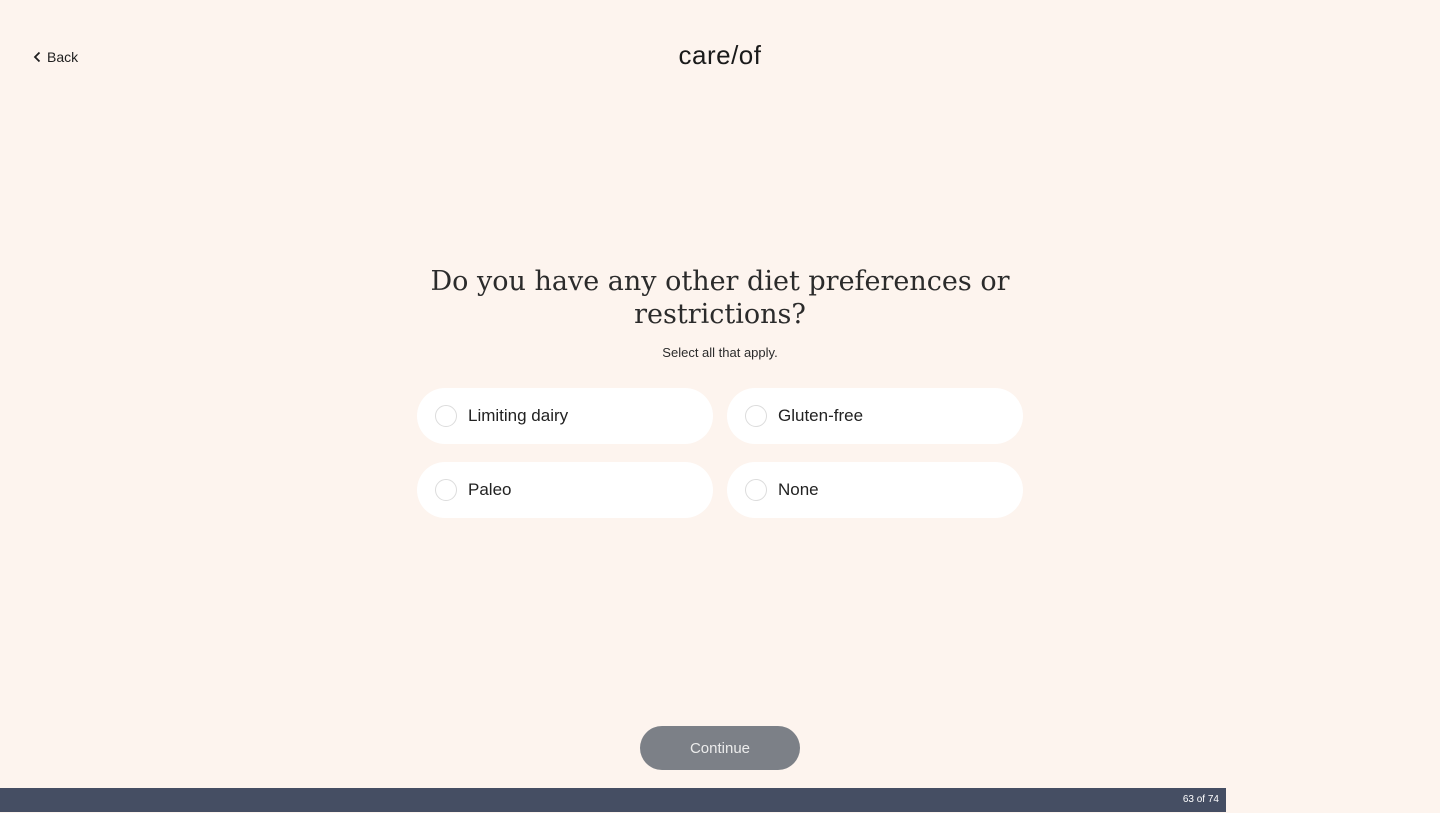  What do you see at coordinates (821, 415) in the screenshot?
I see `option-label: Gluten-free` at bounding box center [821, 415].